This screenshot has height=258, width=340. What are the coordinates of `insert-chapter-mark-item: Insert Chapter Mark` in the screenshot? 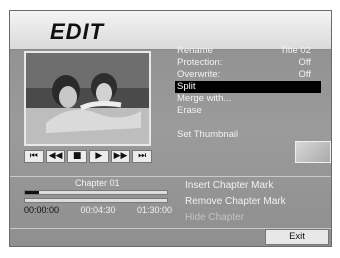 It's located at (235, 186).